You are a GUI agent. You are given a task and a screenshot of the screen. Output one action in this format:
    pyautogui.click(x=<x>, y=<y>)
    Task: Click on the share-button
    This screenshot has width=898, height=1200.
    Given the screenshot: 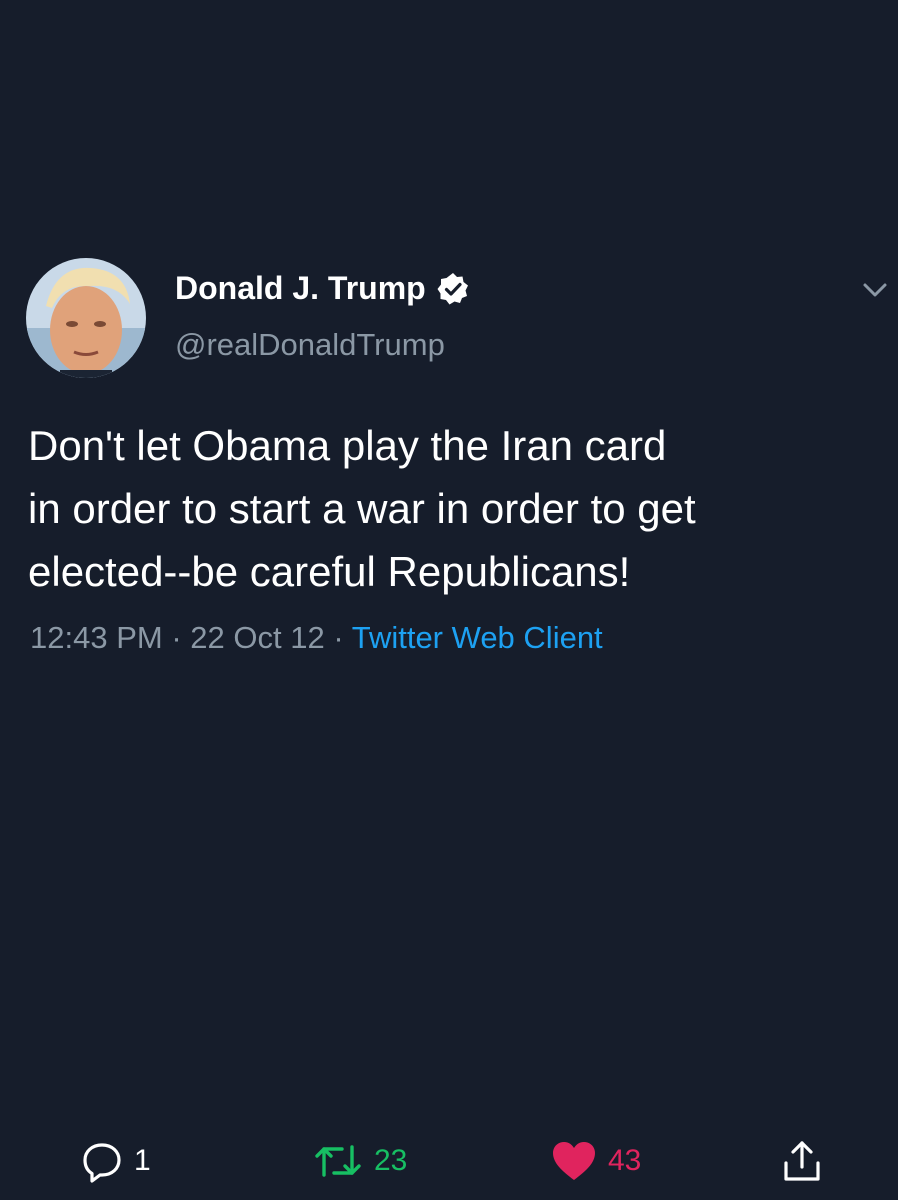 What is the action you would take?
    pyautogui.click(x=802, y=1161)
    